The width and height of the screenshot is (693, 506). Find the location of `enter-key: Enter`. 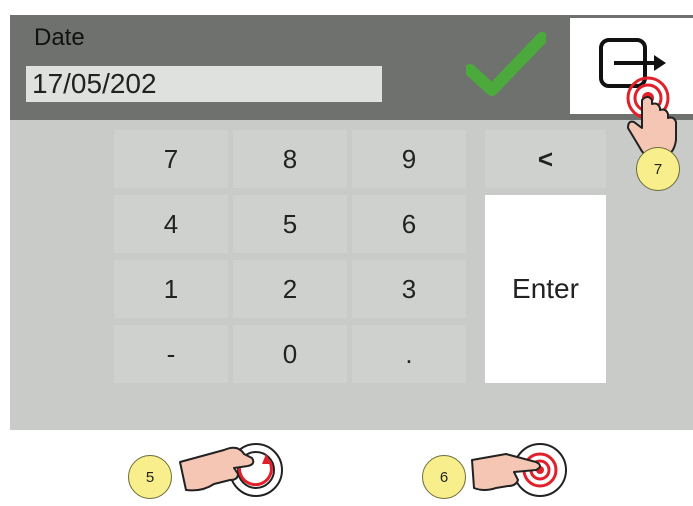

enter-key: Enter is located at coordinates (545, 289).